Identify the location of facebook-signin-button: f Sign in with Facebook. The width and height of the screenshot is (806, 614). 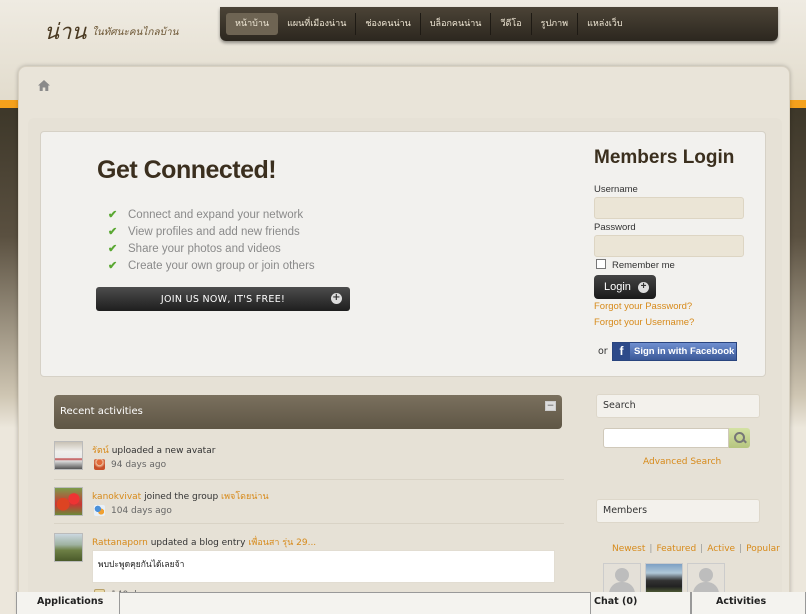
(674, 351).